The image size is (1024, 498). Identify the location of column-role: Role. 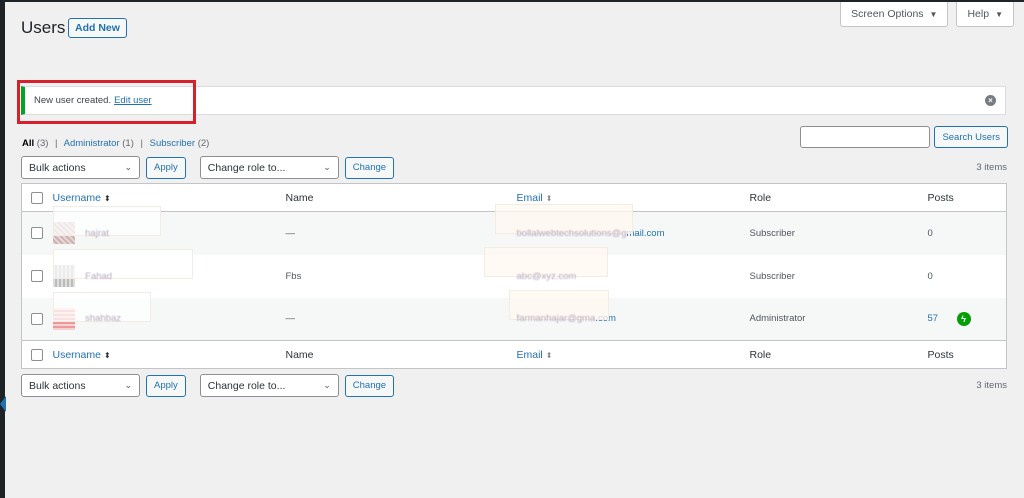
(838, 197).